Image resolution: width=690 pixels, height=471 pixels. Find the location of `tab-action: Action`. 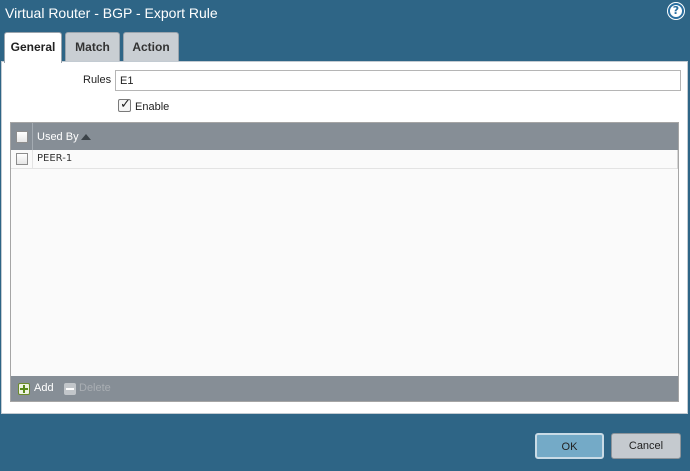

tab-action: Action is located at coordinates (151, 46).